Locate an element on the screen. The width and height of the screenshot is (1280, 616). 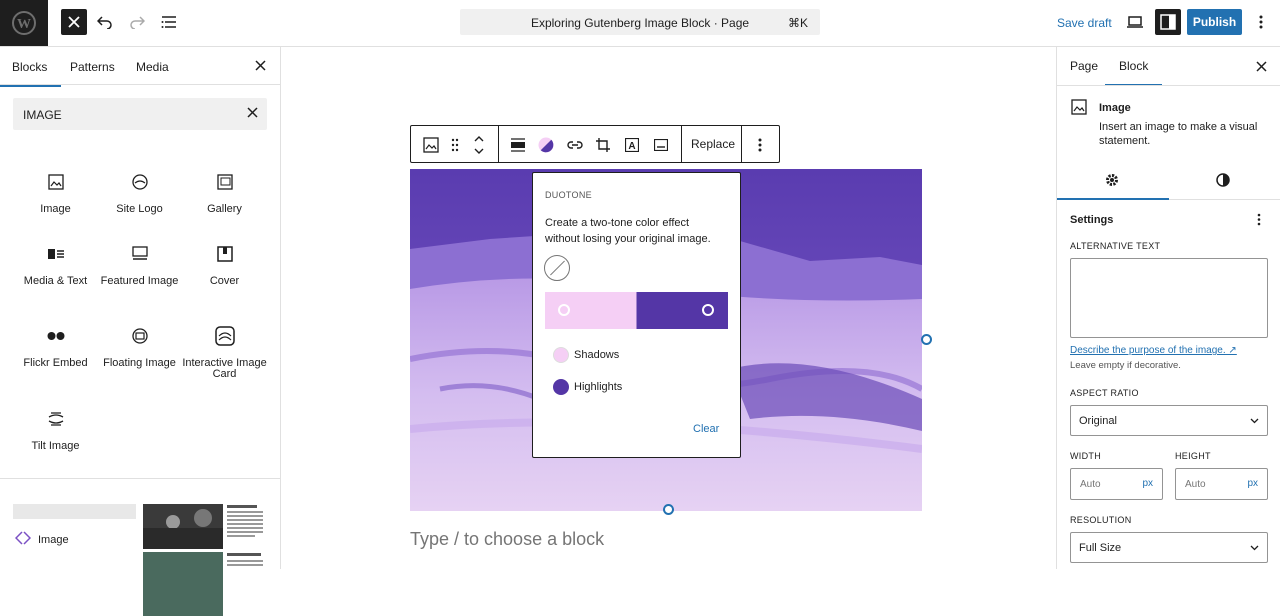
resolution-select: Full Size is located at coordinates (1169, 547).